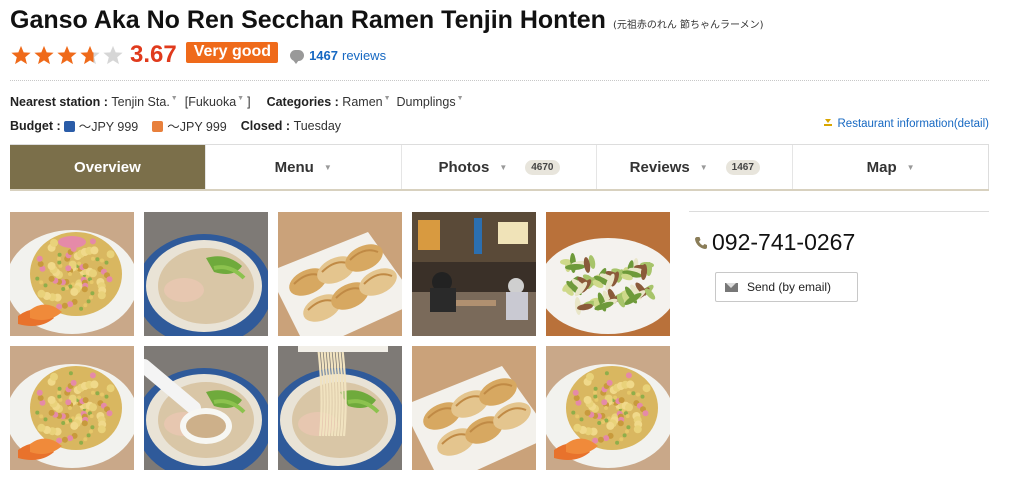  I want to click on stir-fry-plate-photo, so click(608, 274).